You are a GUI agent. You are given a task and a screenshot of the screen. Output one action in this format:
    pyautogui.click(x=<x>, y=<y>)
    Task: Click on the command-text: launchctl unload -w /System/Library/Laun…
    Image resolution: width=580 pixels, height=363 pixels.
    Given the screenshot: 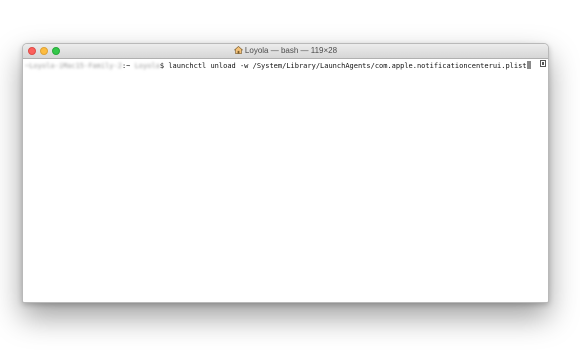 What is the action you would take?
    pyautogui.click(x=345, y=66)
    